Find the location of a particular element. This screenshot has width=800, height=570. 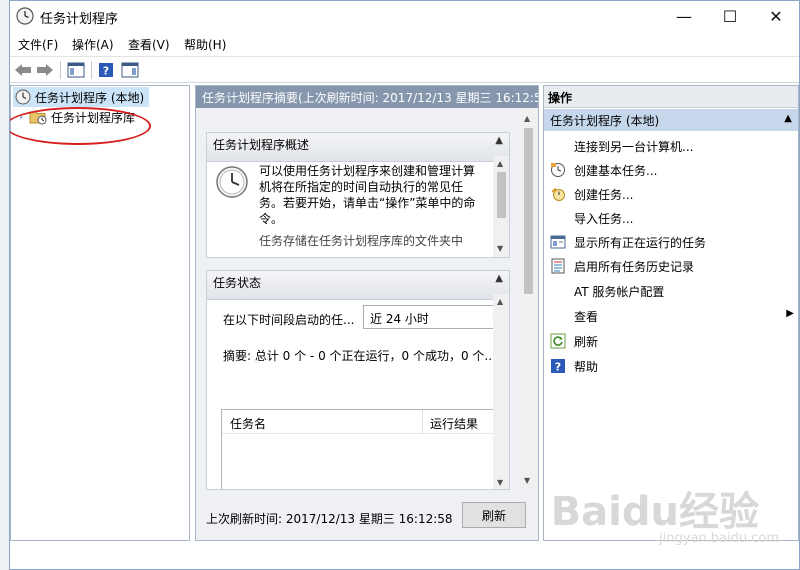

action-help: ? 帮助 is located at coordinates (574, 366).